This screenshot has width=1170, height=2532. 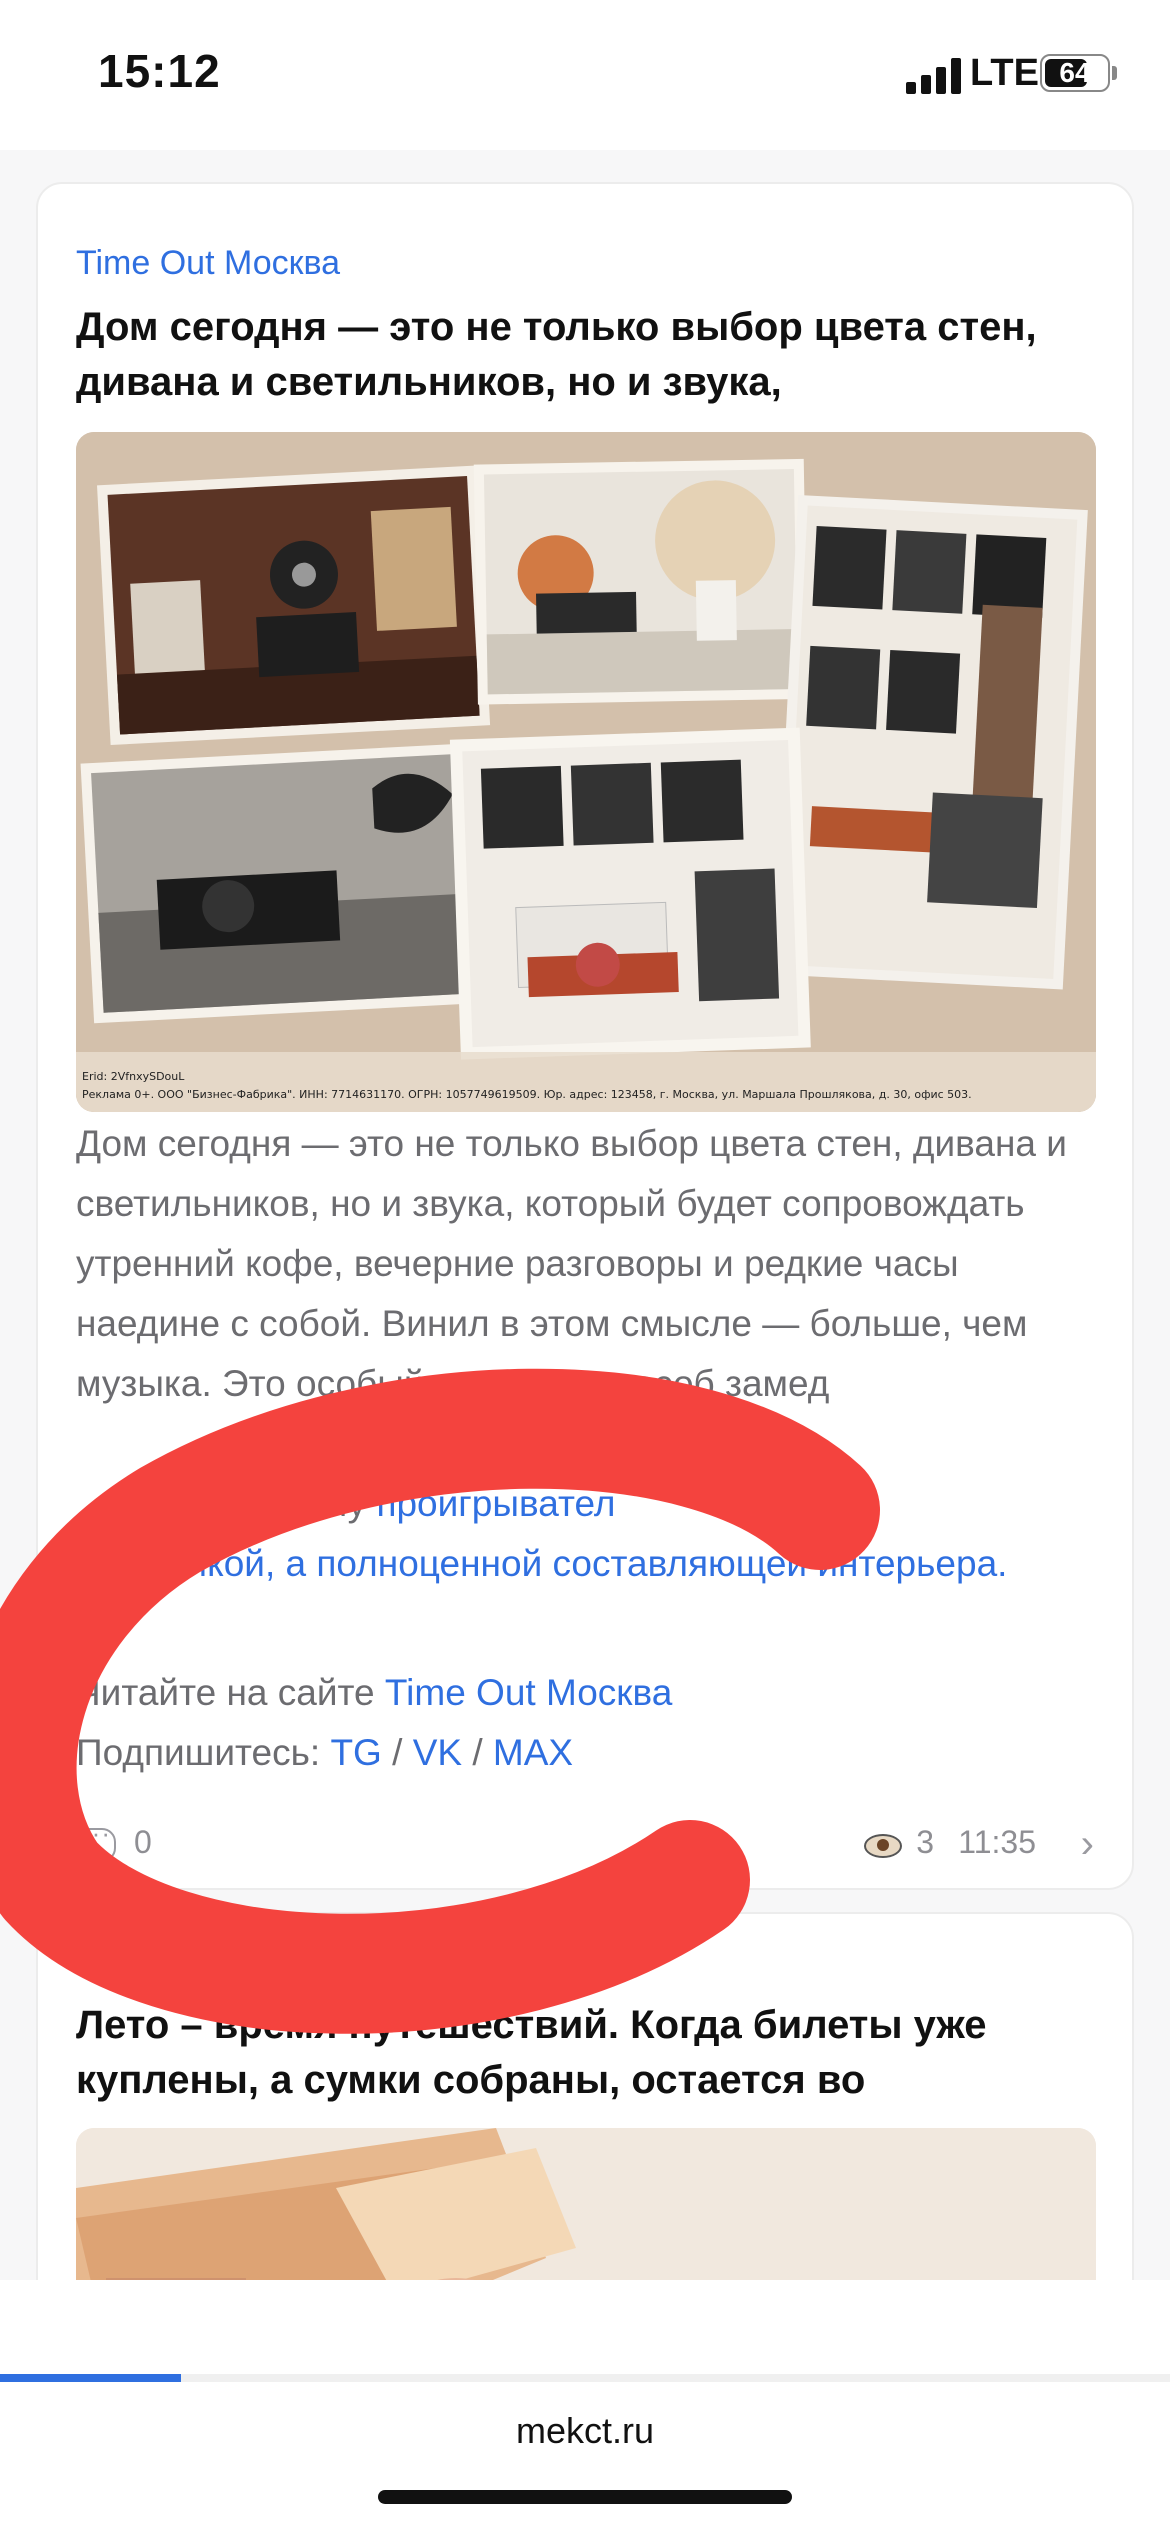 I want to click on subscribe-vk-link: VK, so click(x=437, y=1752).